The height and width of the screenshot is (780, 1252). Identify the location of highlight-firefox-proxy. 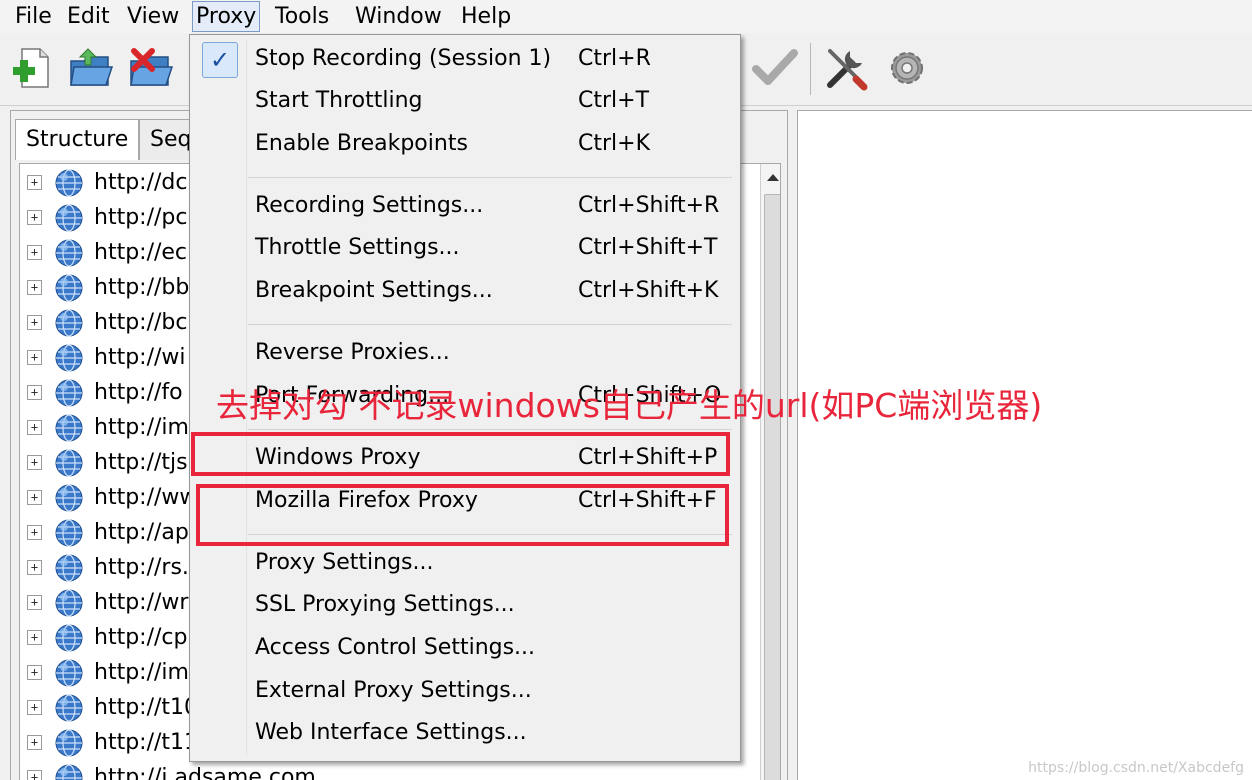
(462, 515).